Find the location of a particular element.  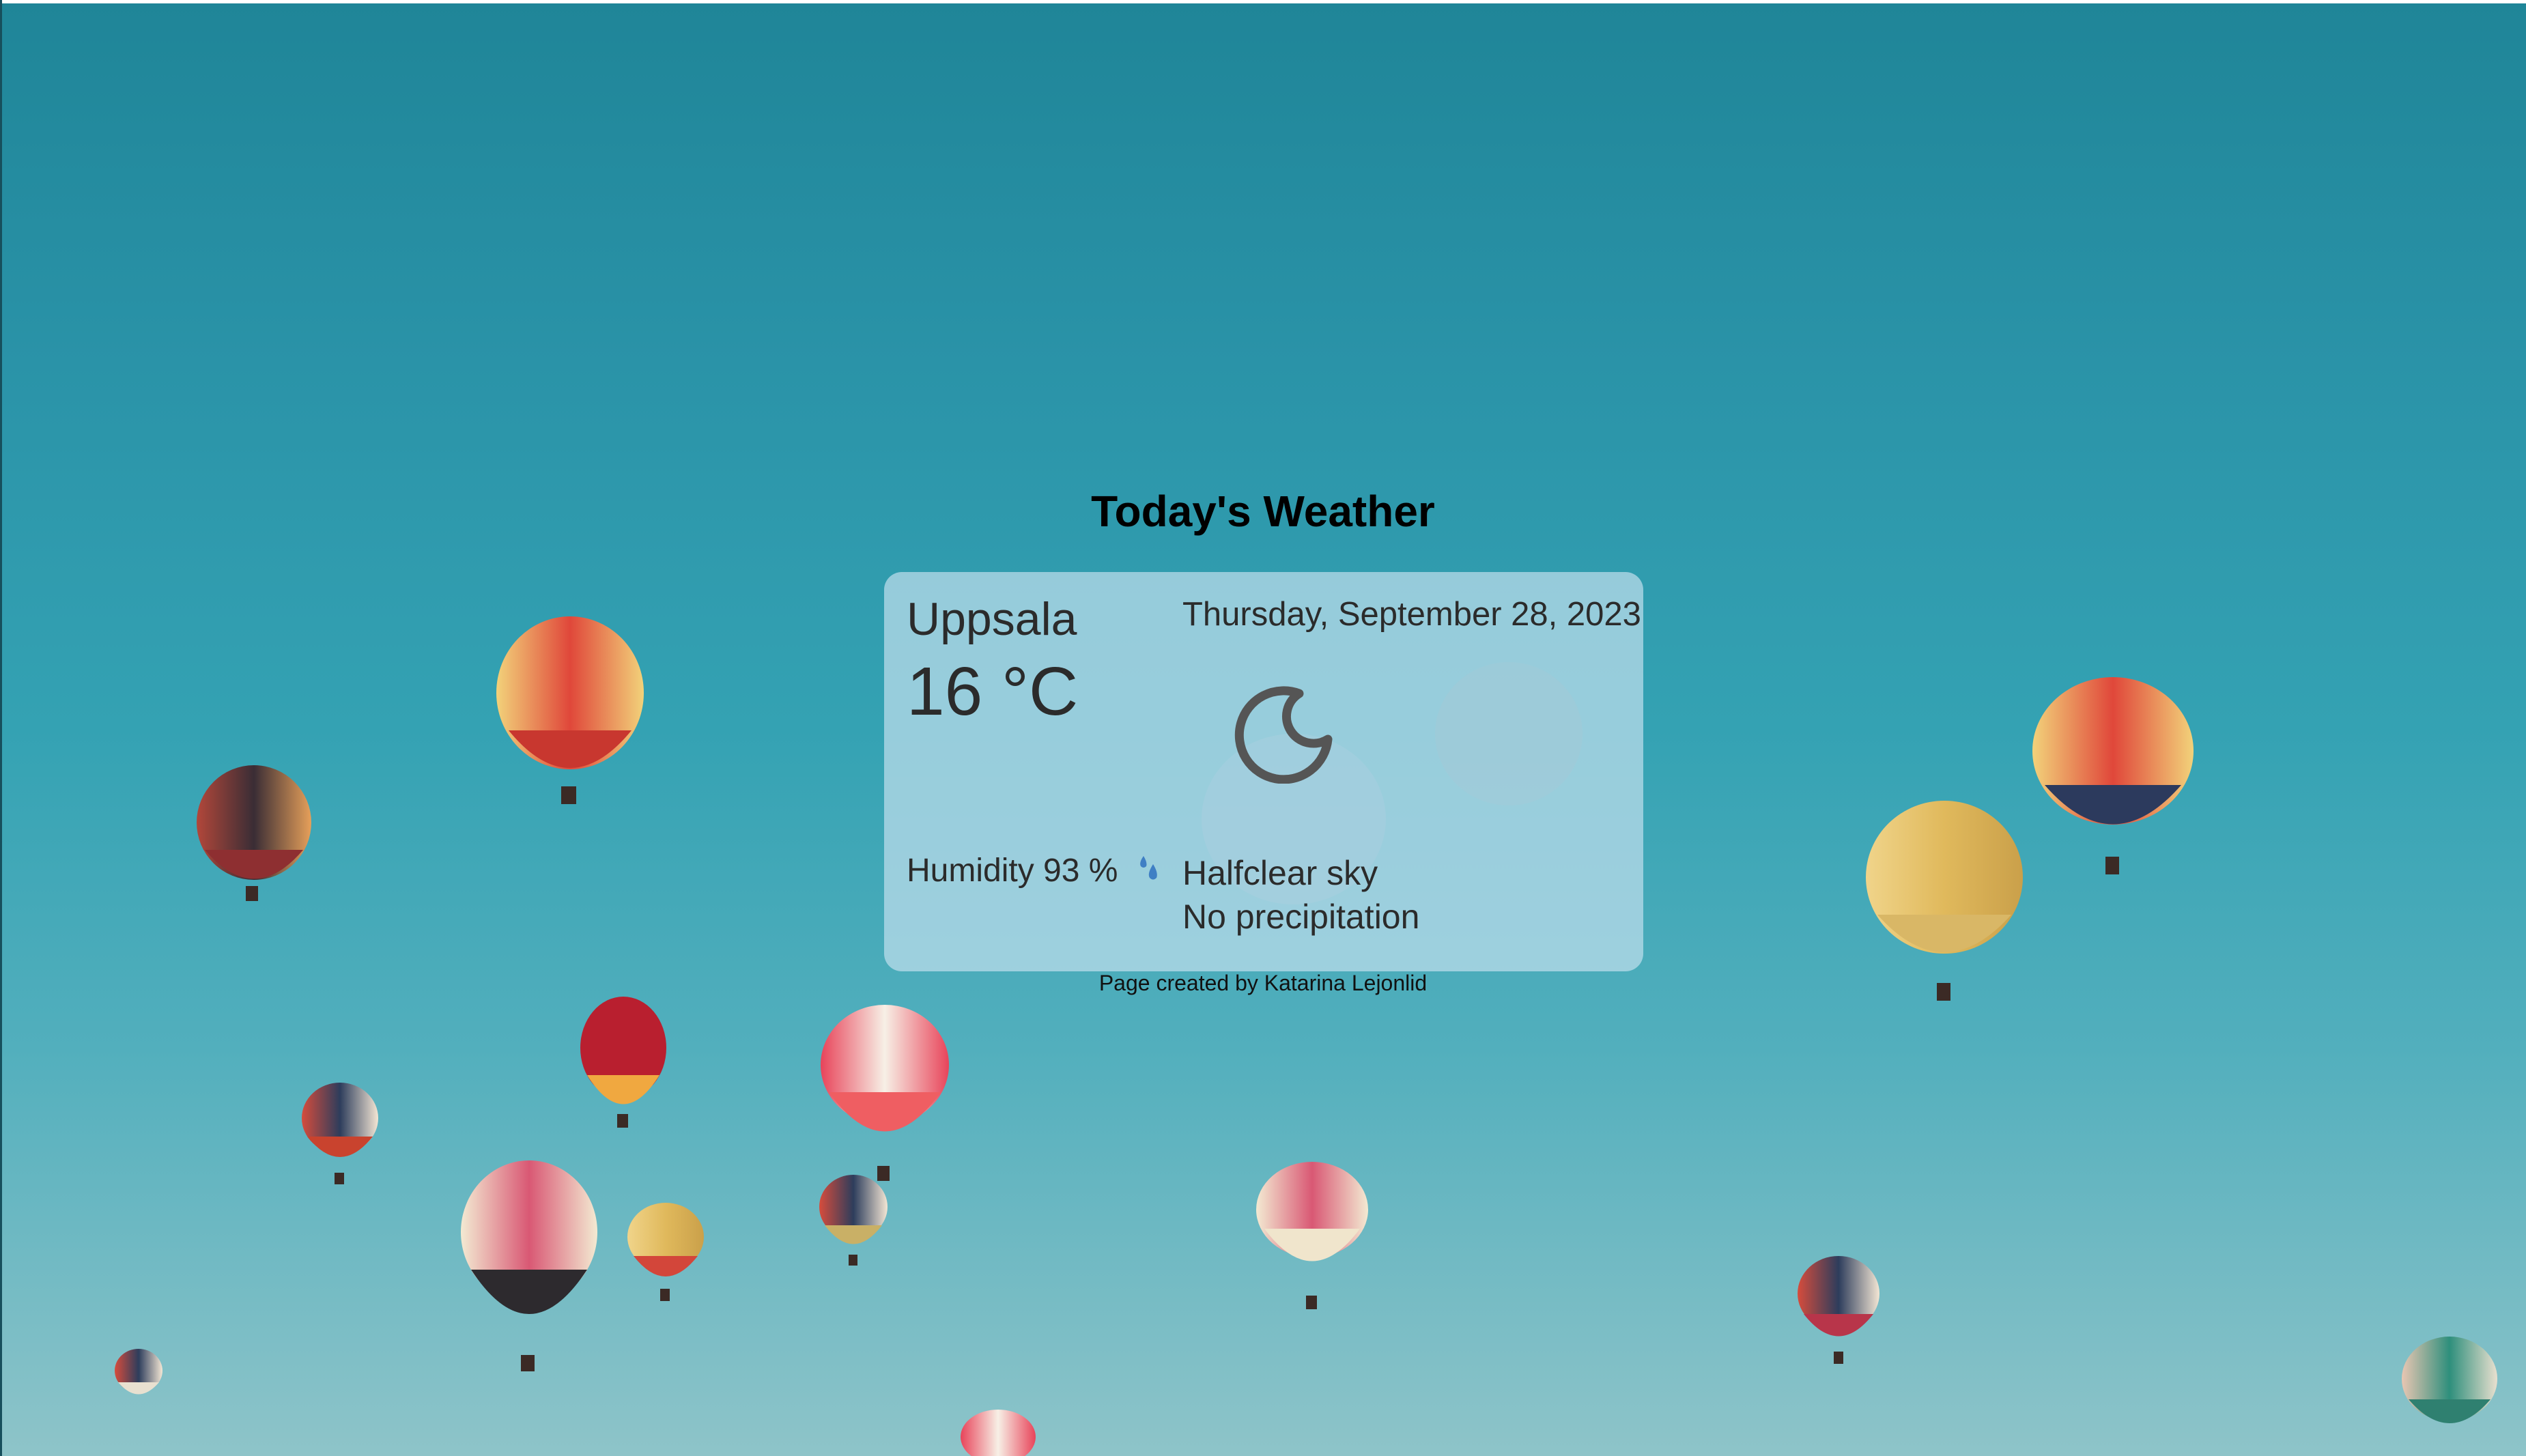

humidity-reading: Humidity 93 % is located at coordinates (1012, 871).